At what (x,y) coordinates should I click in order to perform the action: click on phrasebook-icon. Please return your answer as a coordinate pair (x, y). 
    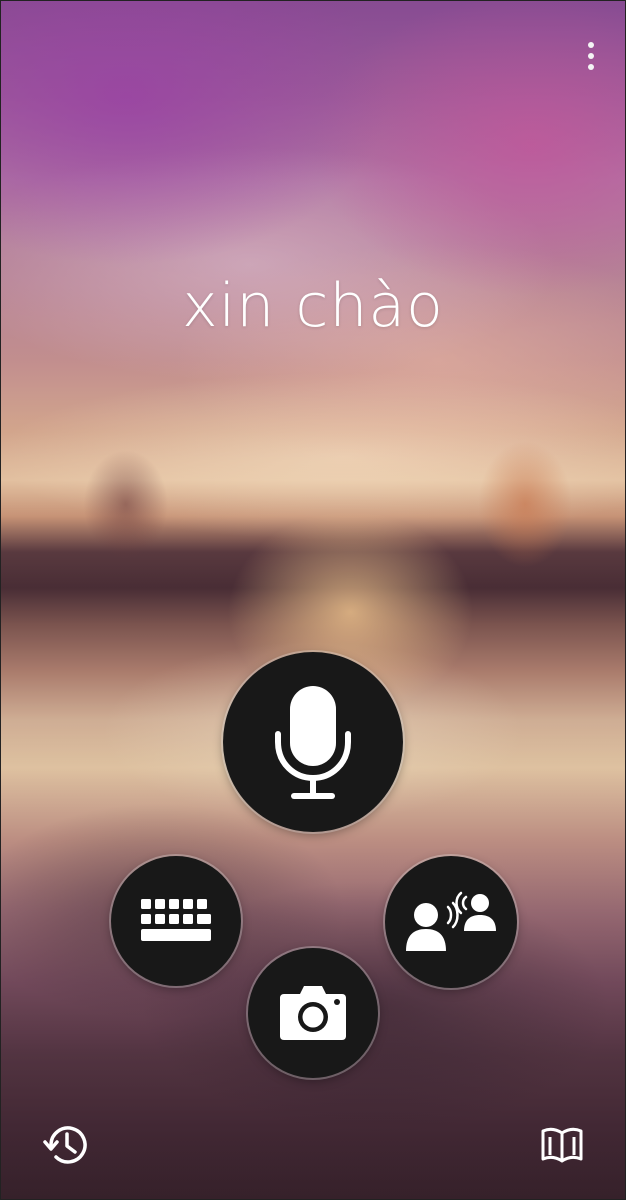
    Looking at the image, I should click on (562, 1145).